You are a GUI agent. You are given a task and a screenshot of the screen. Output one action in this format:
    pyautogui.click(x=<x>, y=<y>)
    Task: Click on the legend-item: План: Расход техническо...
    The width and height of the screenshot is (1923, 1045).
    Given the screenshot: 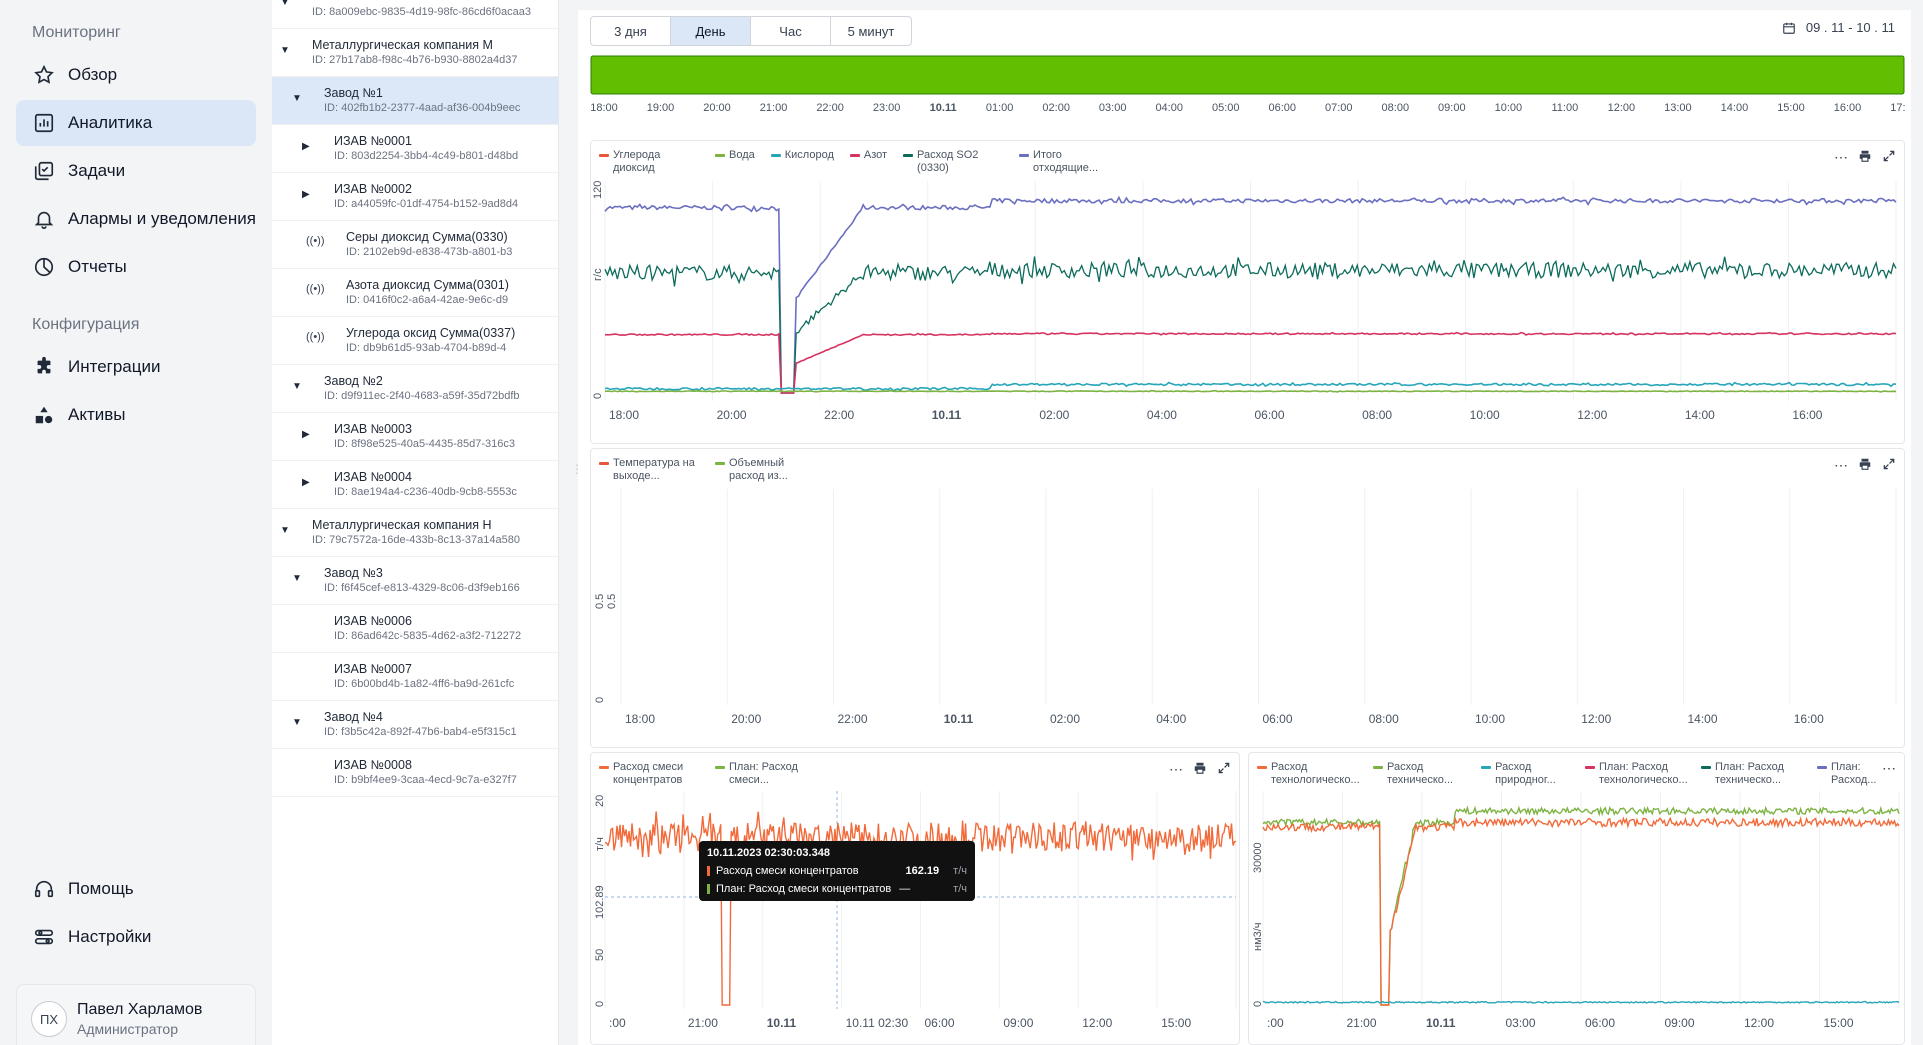 What is the action you would take?
    pyautogui.click(x=1751, y=774)
    